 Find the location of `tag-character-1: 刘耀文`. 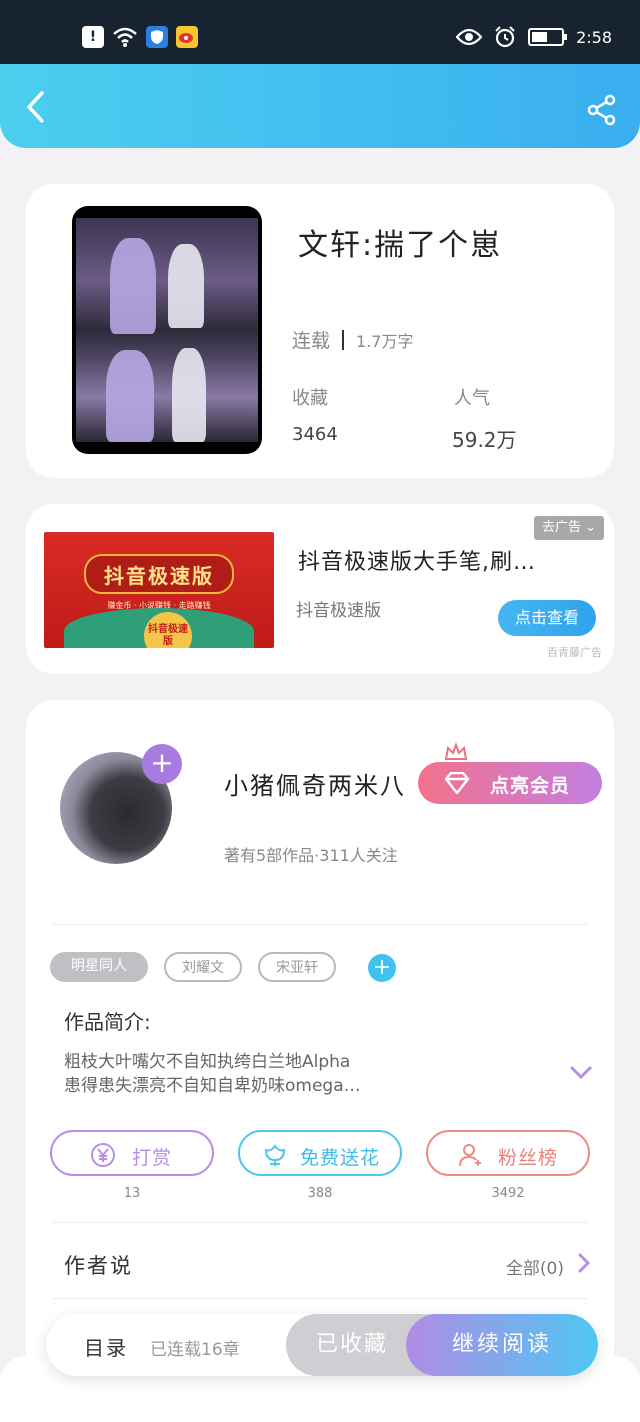

tag-character-1: 刘耀文 is located at coordinates (203, 967).